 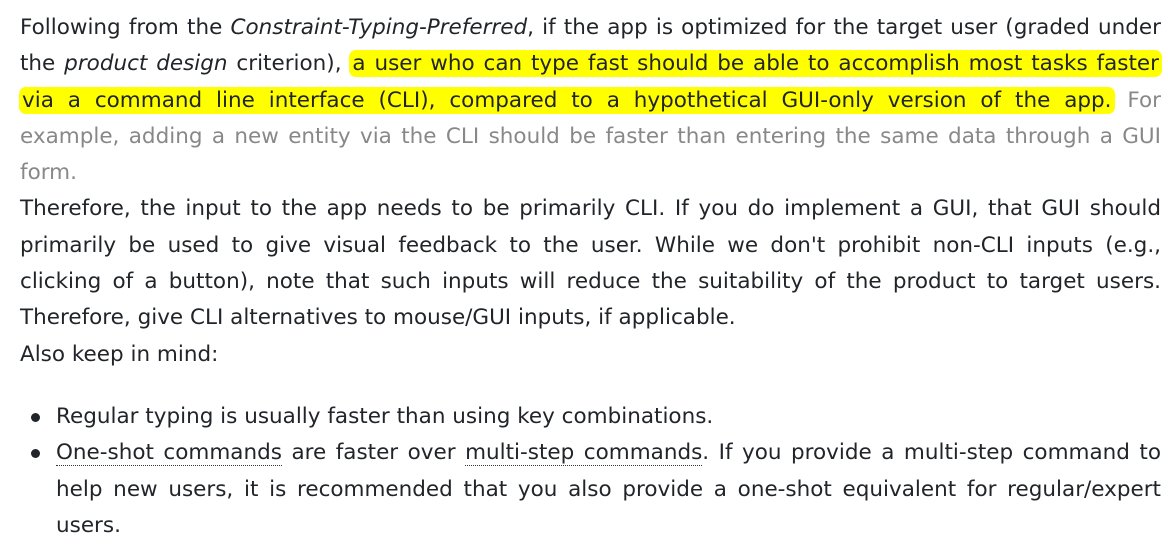 I want to click on text-segment: Following from the, so click(x=125, y=27).